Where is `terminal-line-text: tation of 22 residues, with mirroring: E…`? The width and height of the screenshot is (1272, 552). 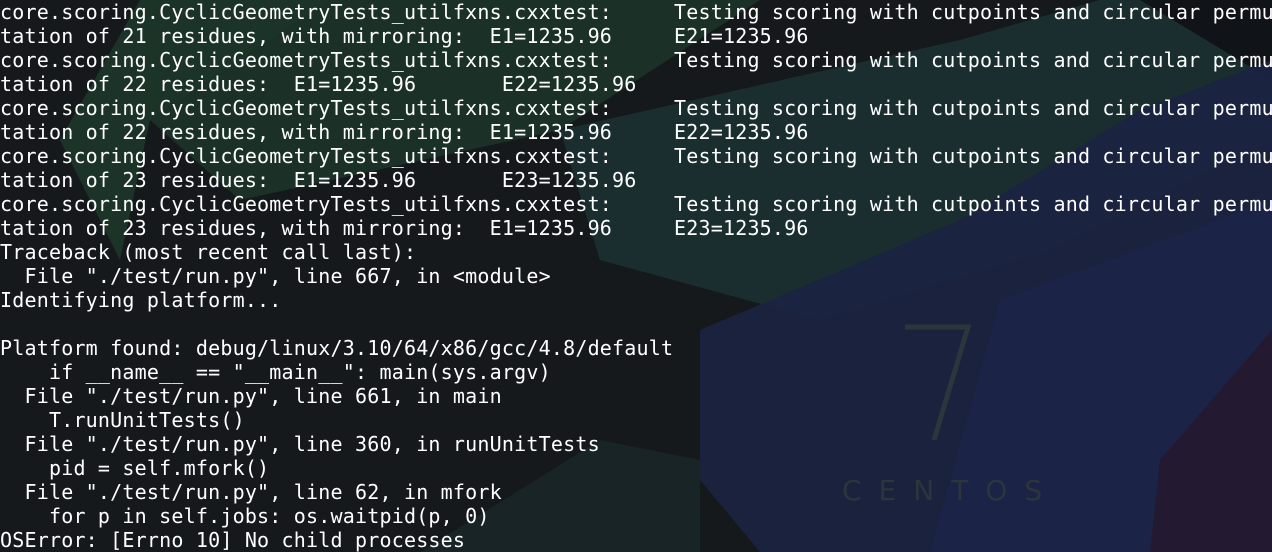
terminal-line-text: tation of 22 residues, with mirroring: E… is located at coordinates (306, 132).